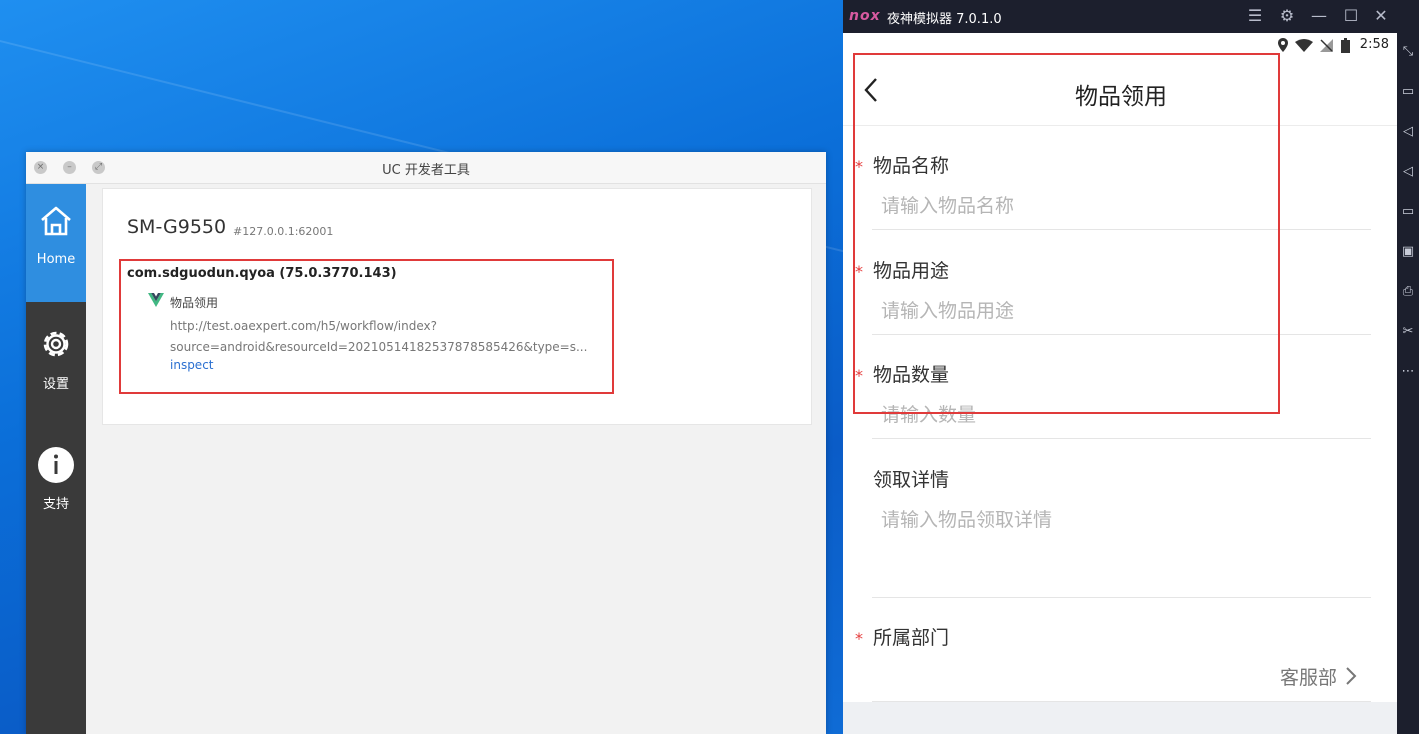  Describe the element at coordinates (1408, 383) in the screenshot. I see `nox-toolbar: ⤡ ▭ ◁ ◁ ▭ ▣ ⎙ ✂ ⋯` at that location.